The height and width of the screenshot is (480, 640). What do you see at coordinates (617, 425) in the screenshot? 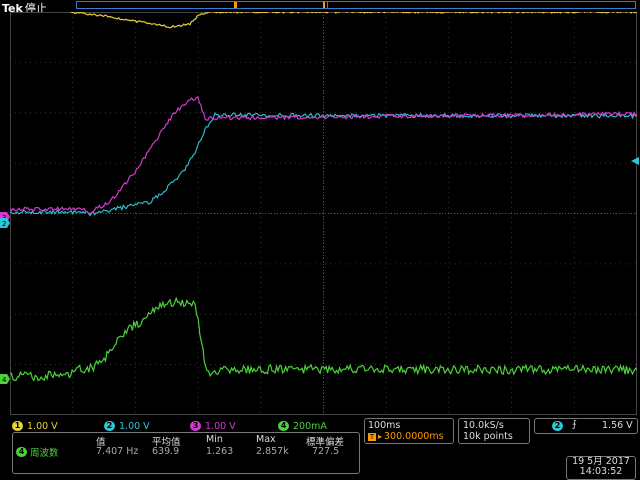
I see `trigger-level: 1.56 V` at bounding box center [617, 425].